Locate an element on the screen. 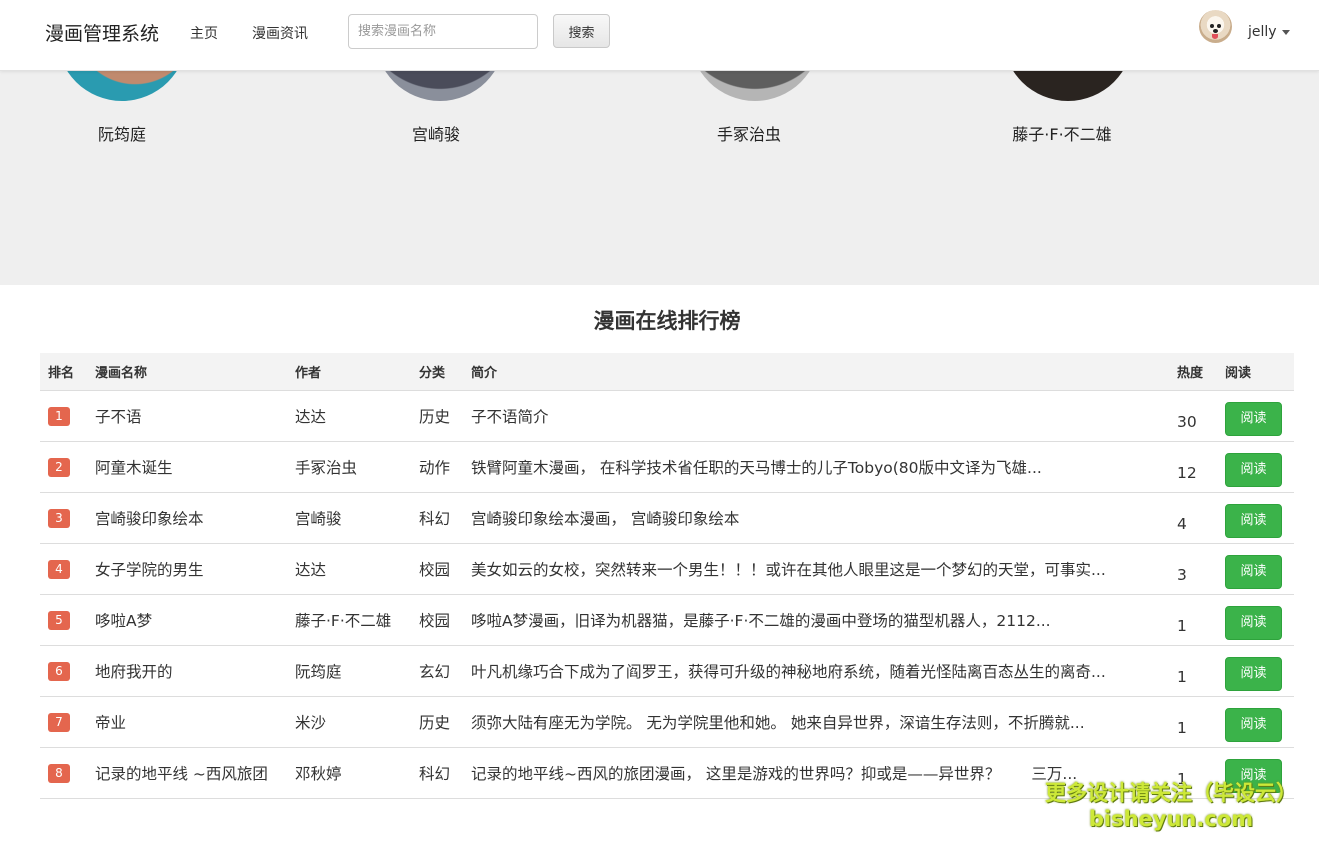 Image resolution: width=1319 pixels, height=858 pixels. rank-cell: 6 is located at coordinates (63, 671).